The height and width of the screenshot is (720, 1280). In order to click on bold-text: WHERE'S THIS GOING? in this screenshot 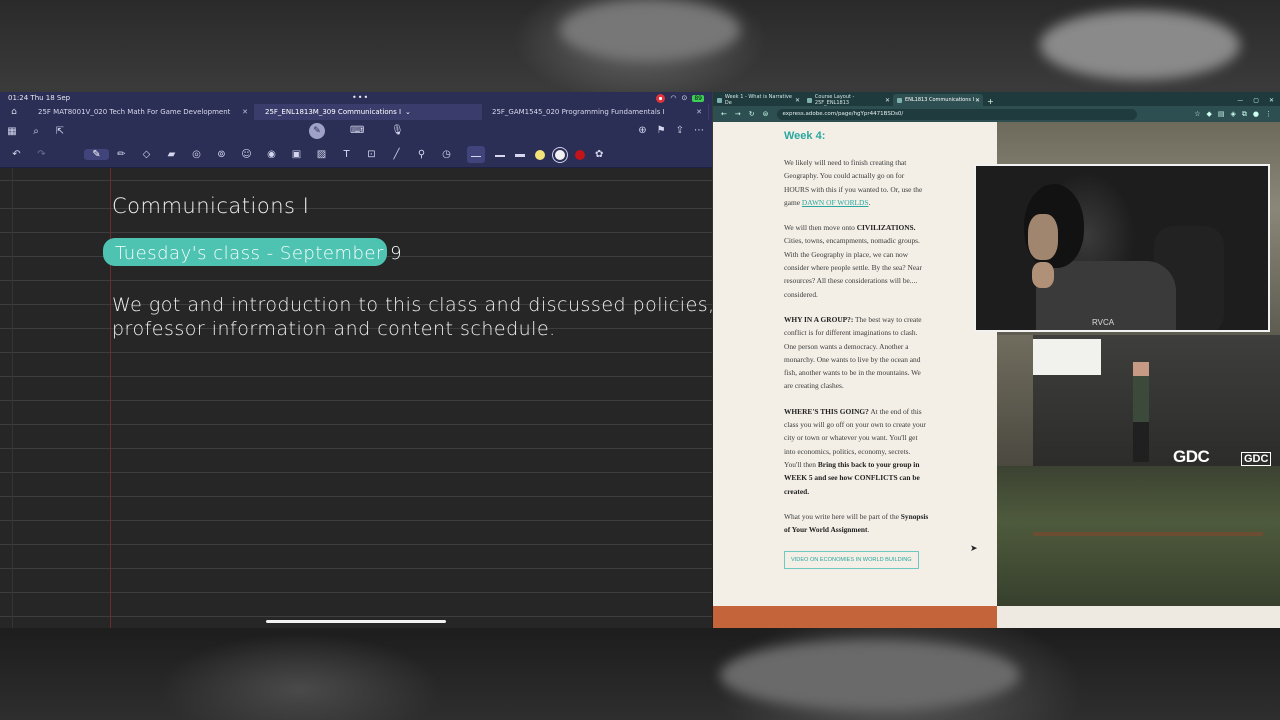, I will do `click(826, 411)`.